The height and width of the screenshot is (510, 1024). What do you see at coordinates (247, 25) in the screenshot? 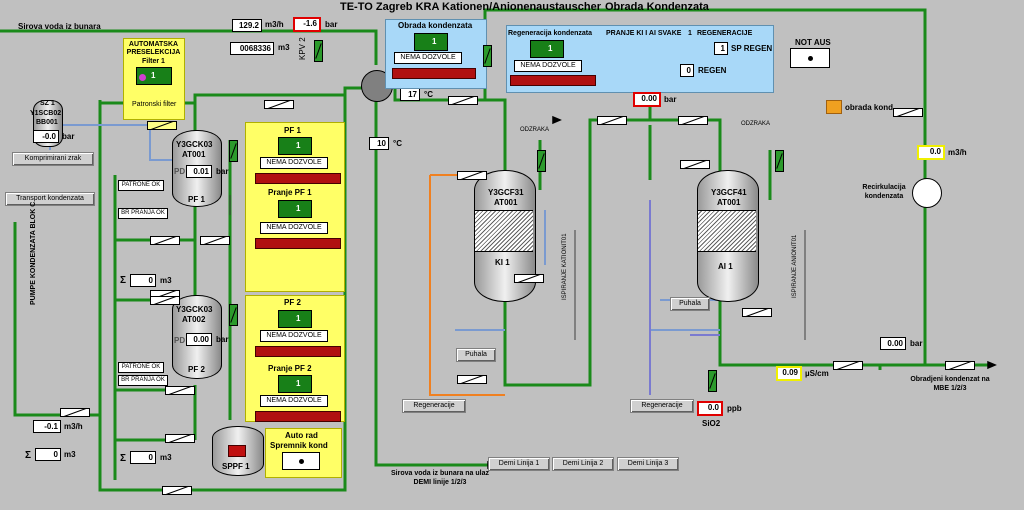
I see `raw-water-flow-value: 129.2` at bounding box center [247, 25].